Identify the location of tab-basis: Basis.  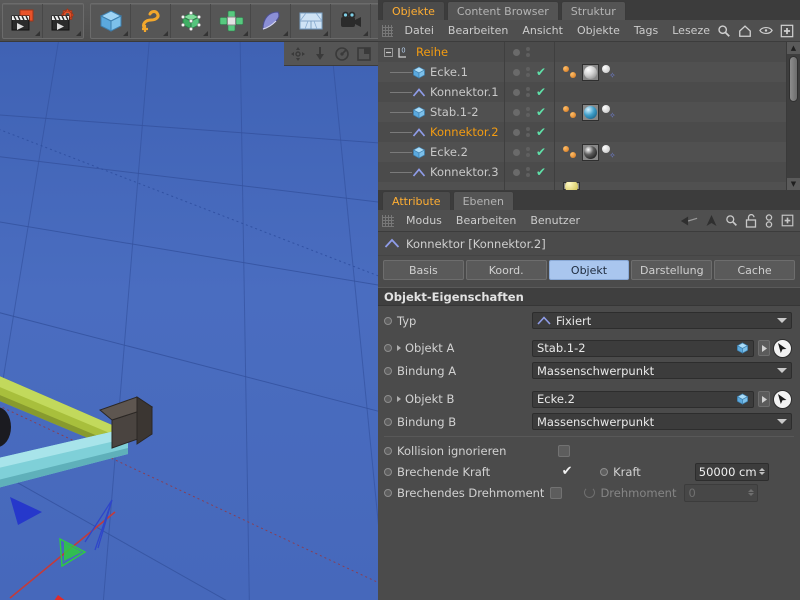
(423, 270).